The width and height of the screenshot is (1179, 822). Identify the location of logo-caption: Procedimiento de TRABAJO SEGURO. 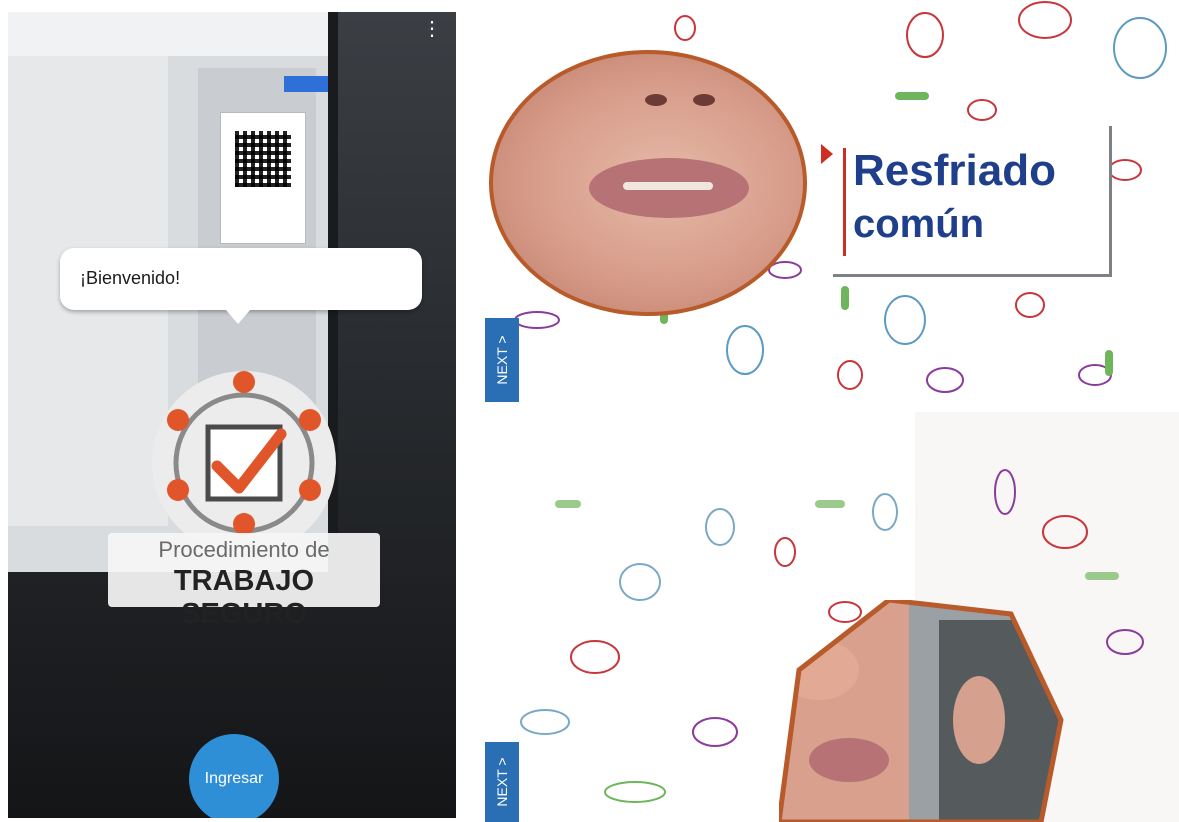
(244, 581).